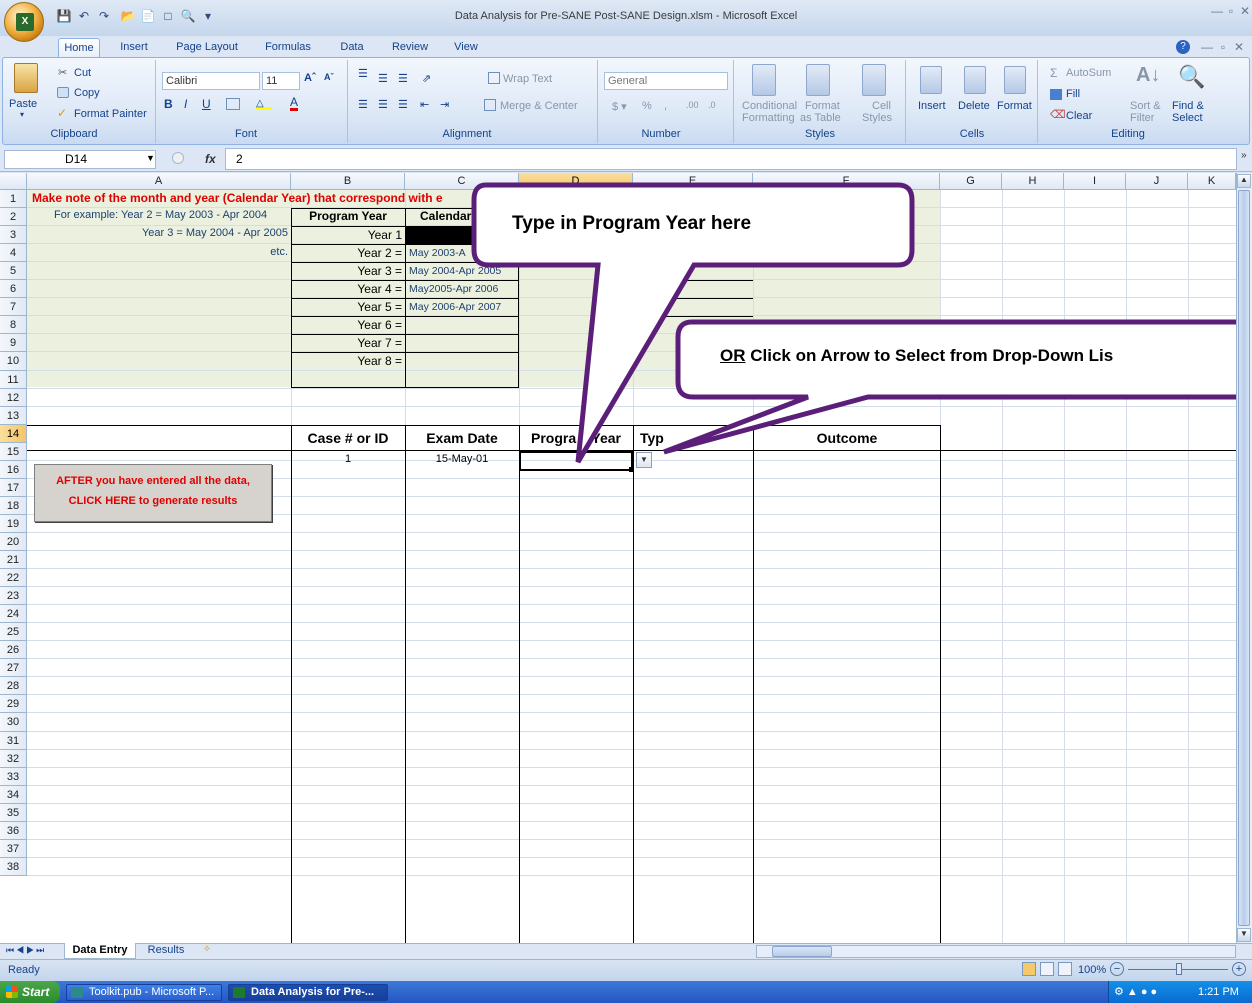 The image size is (1252, 1003). What do you see at coordinates (1117, 969) in the screenshot?
I see `zoom-out-icon: −` at bounding box center [1117, 969].